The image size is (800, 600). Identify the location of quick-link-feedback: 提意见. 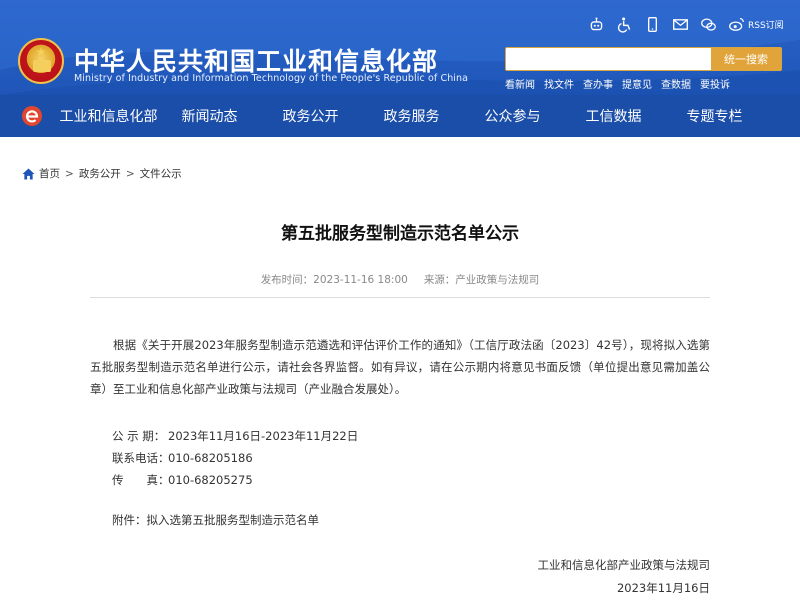
(637, 83).